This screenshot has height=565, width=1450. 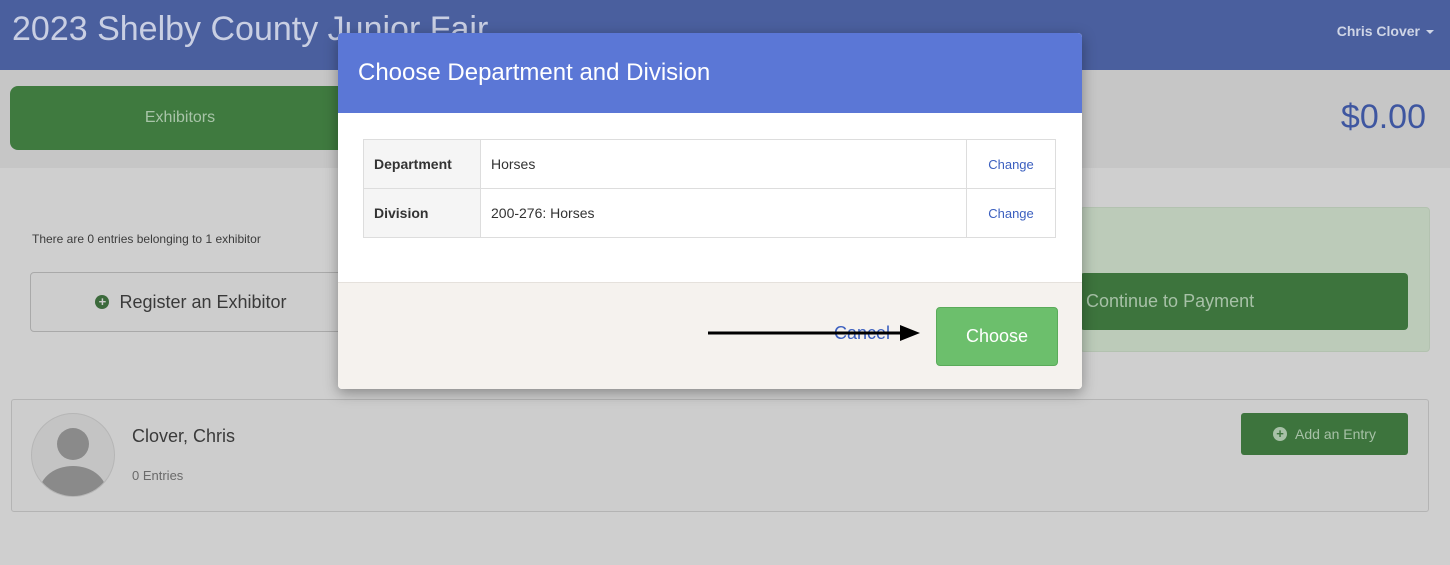 I want to click on user-name: Chris Clover, so click(x=1378, y=31).